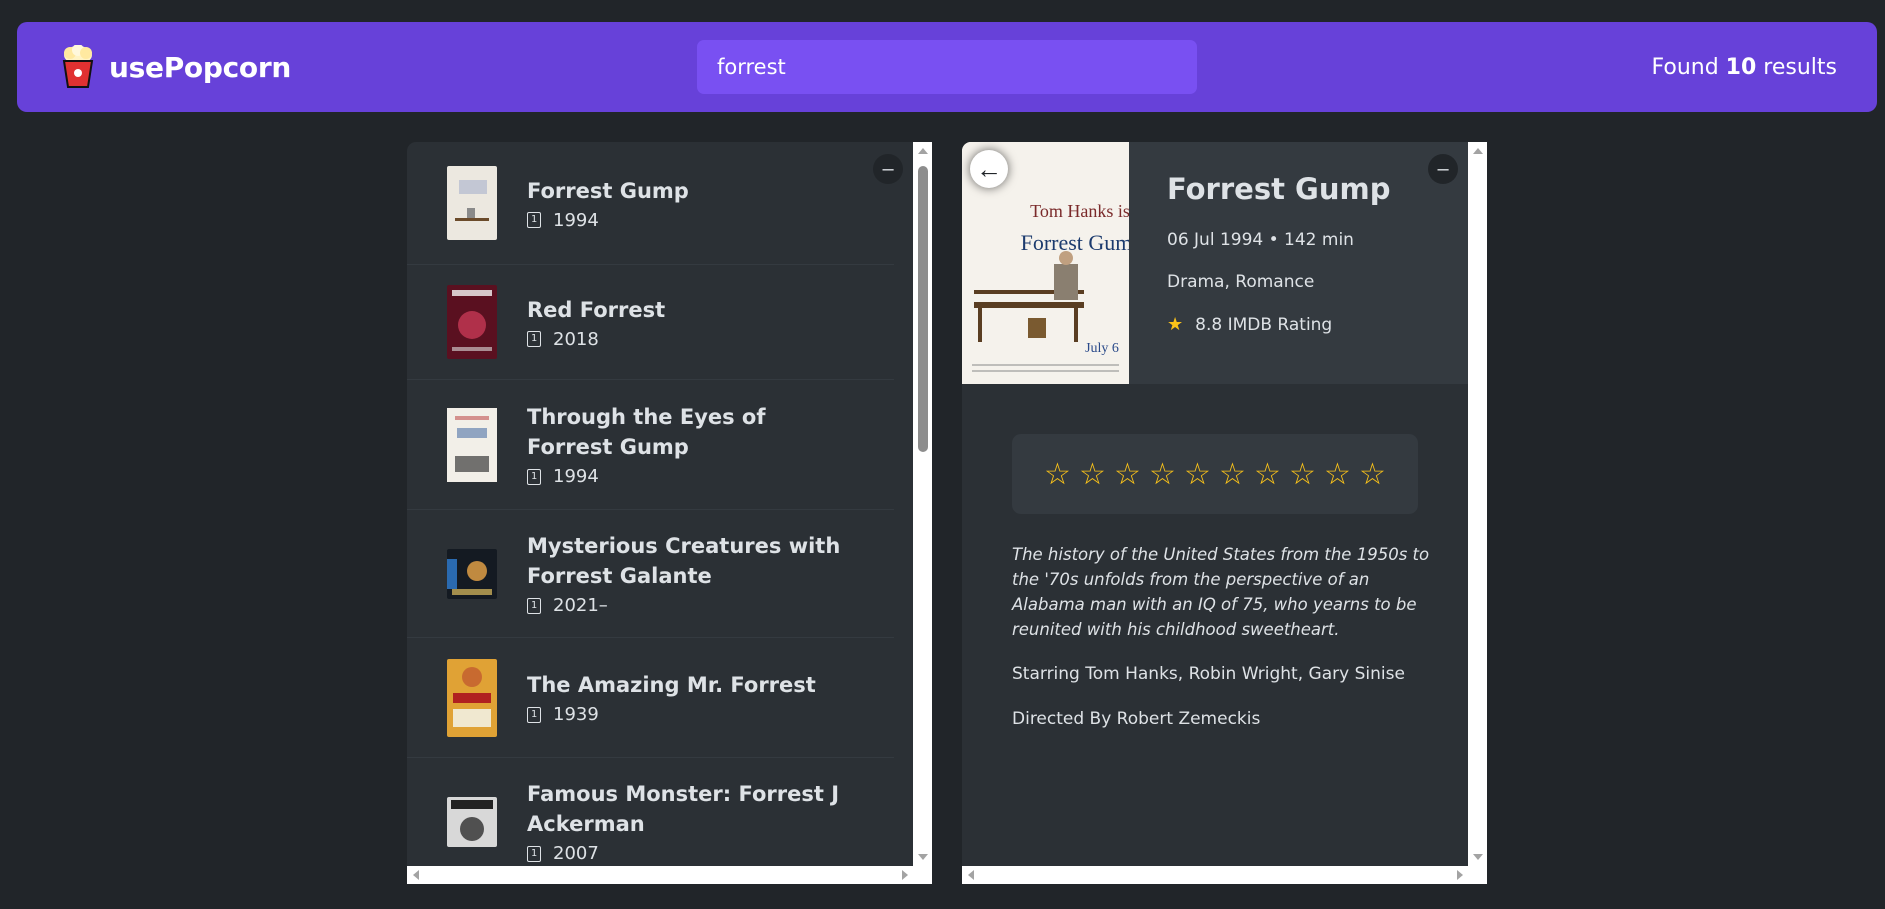 This screenshot has width=1885, height=909. Describe the element at coordinates (650, 698) in the screenshot. I see `movie-item: The Amazing Mr. Forrest 1 1939` at that location.